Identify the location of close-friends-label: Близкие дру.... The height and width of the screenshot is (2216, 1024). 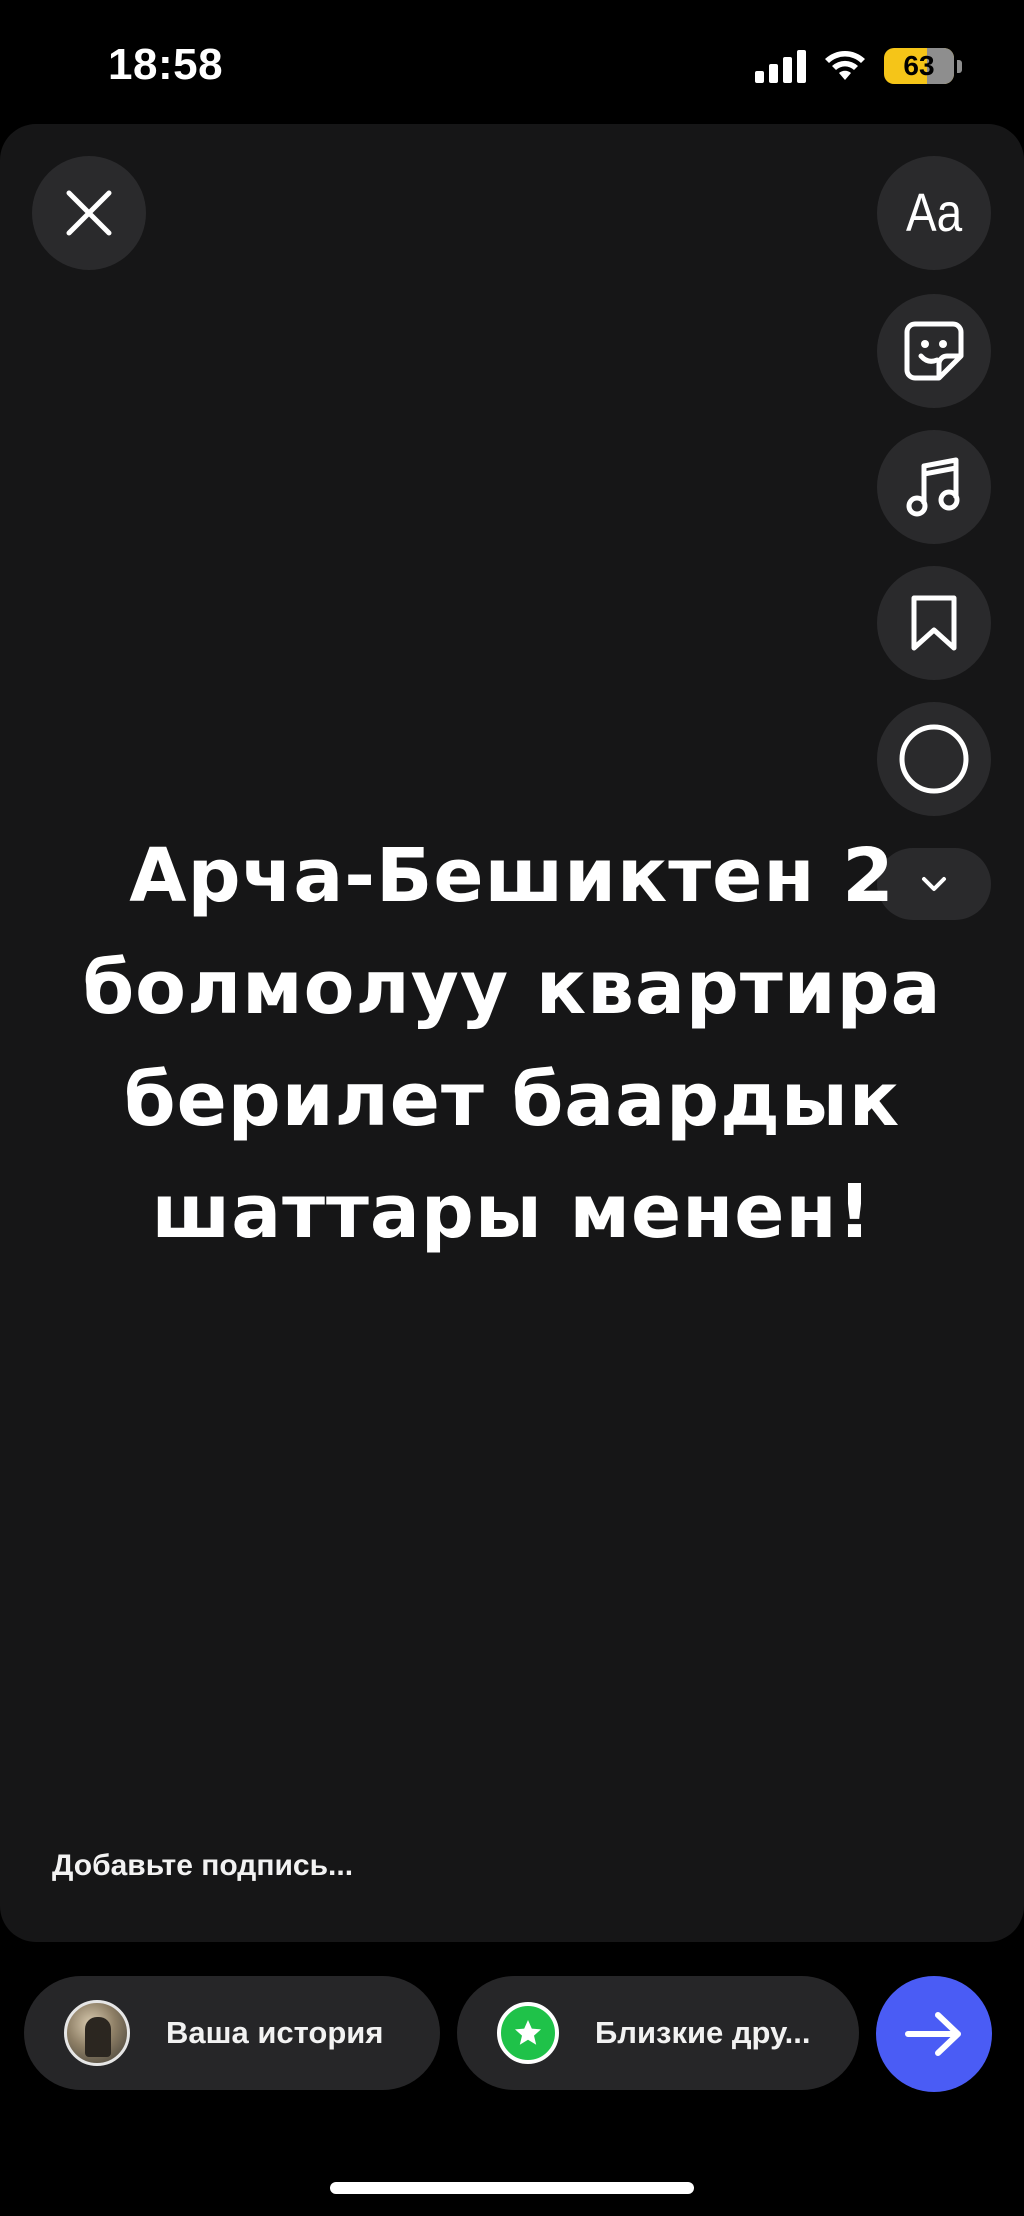
(703, 2032).